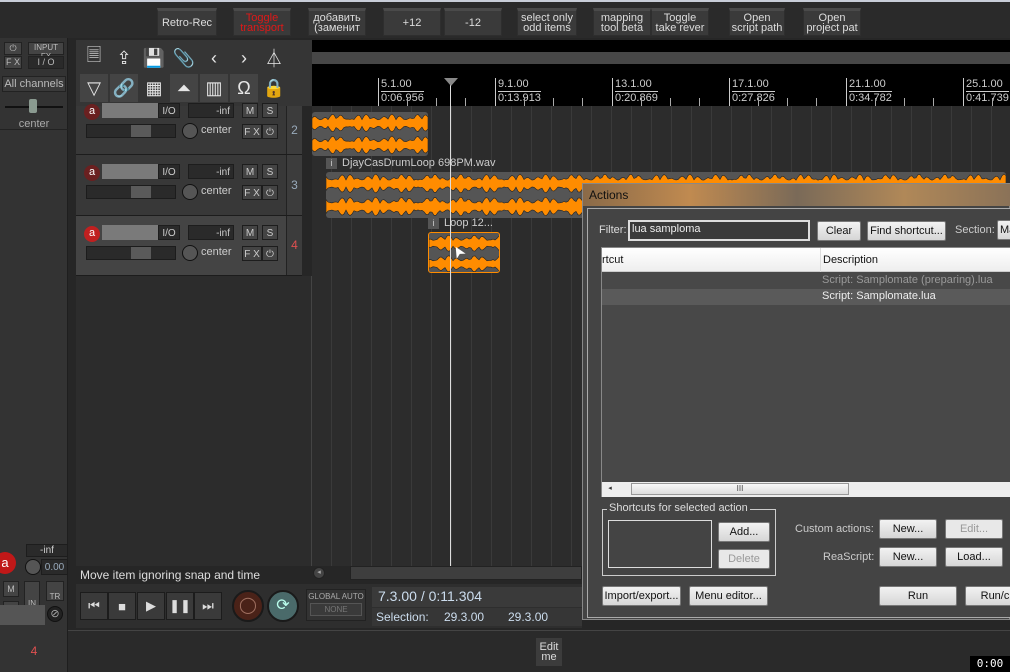 The height and width of the screenshot is (672, 1010). Describe the element at coordinates (740, 489) in the screenshot. I see `scroll-thumb: III` at that location.